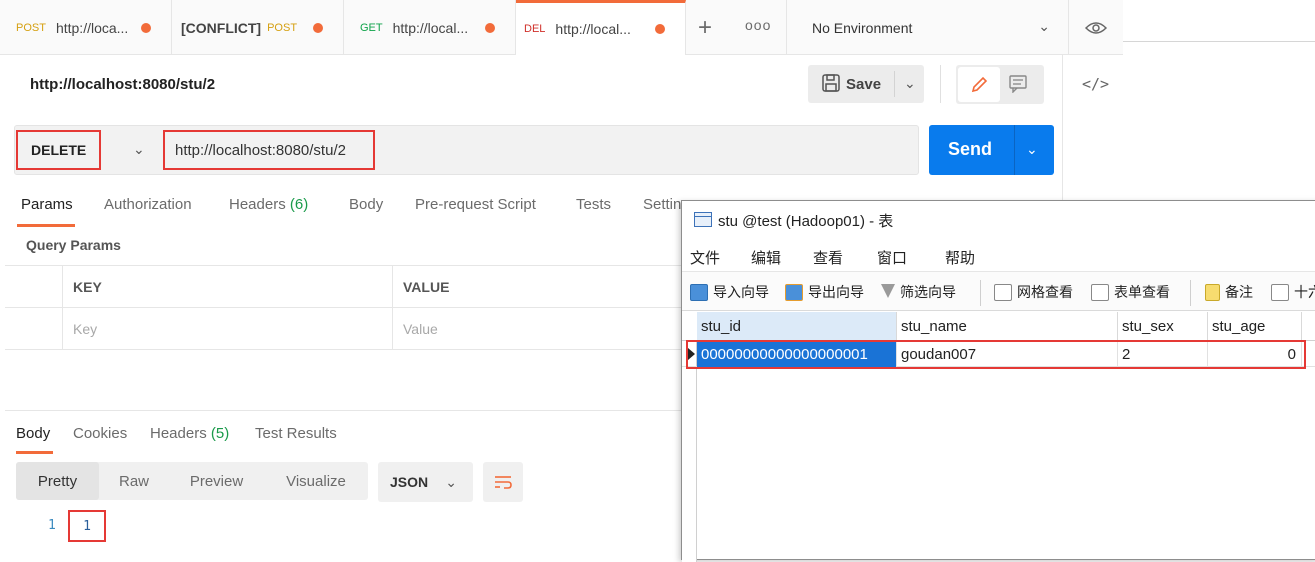 The height and width of the screenshot is (562, 1315). What do you see at coordinates (466, 150) in the screenshot?
I see `request-bar` at bounding box center [466, 150].